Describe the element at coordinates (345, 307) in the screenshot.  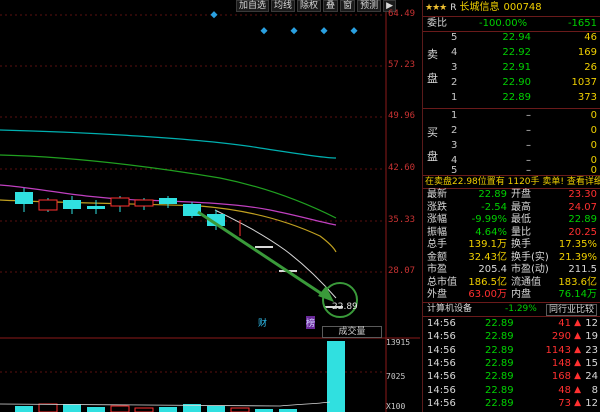
I see `current-price-label: 22.89` at that location.